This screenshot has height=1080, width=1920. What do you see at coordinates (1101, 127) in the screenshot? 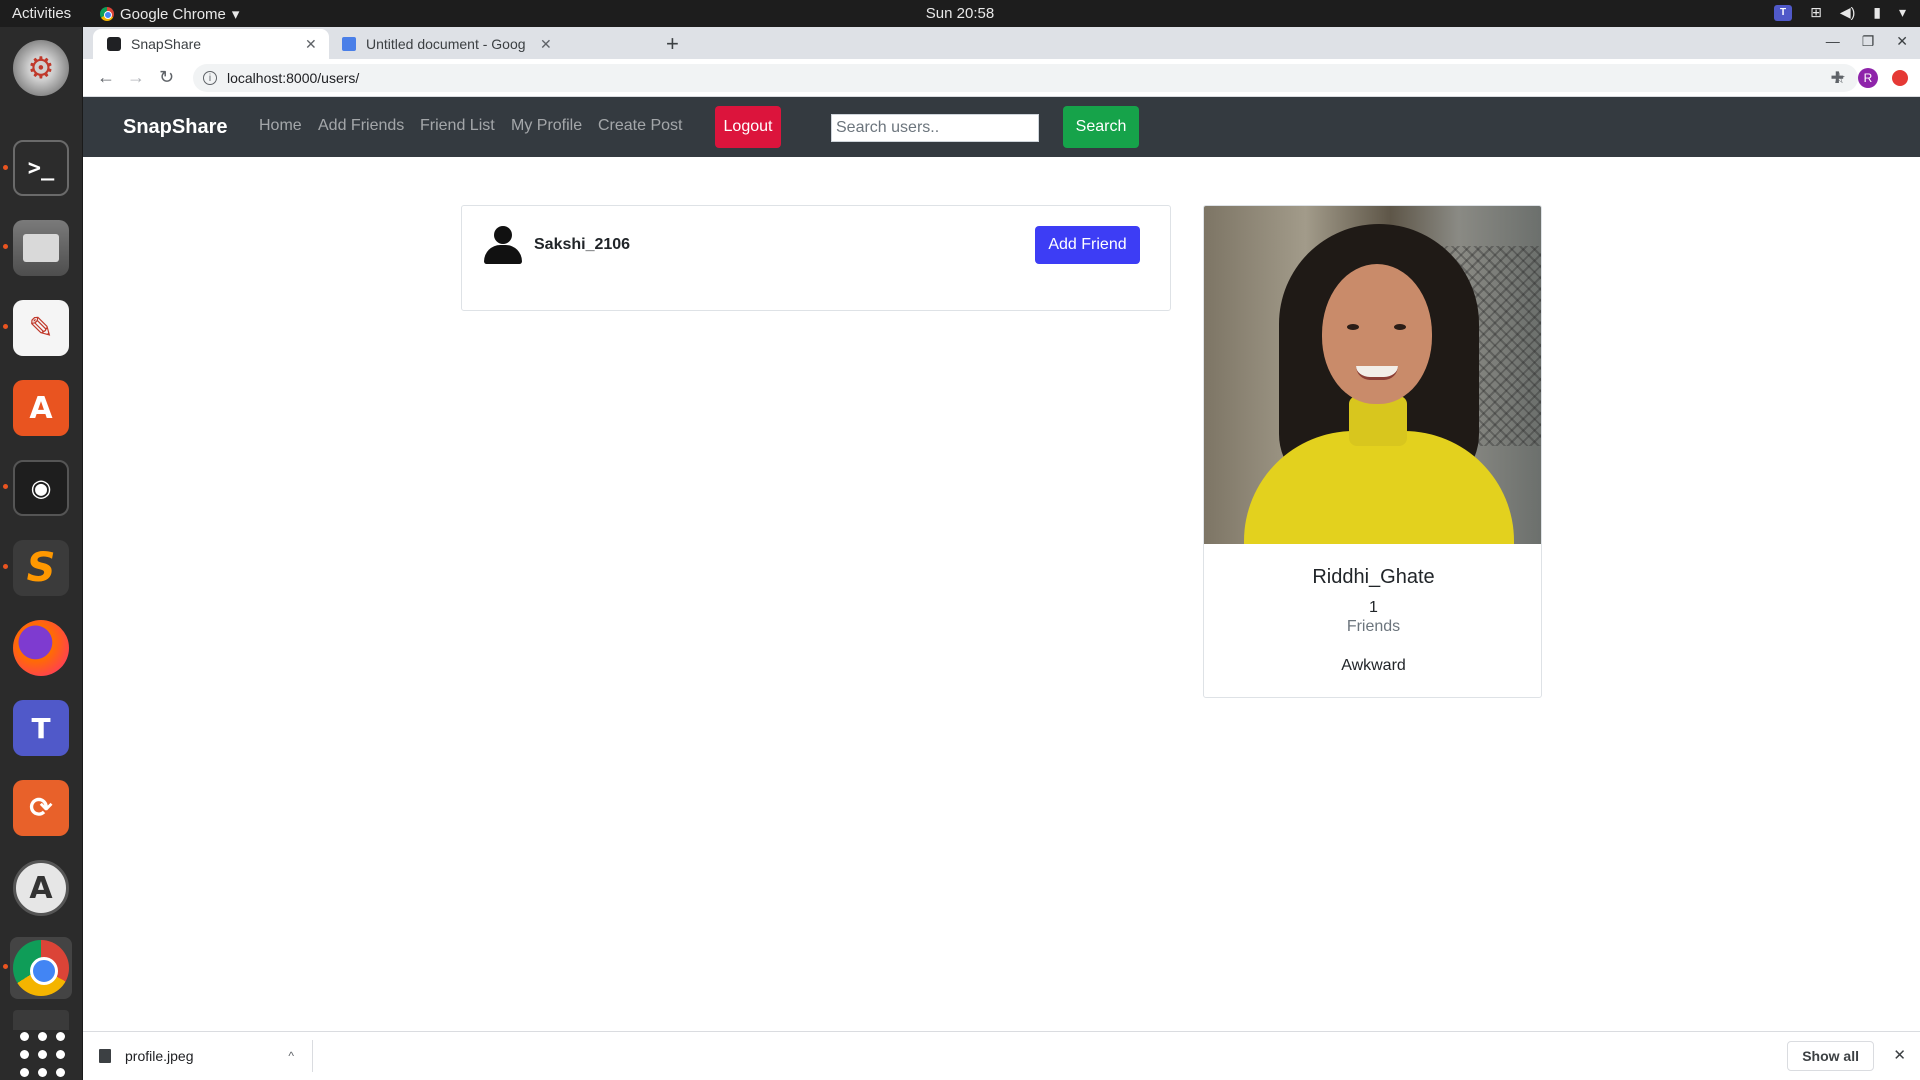
I see `search-button: Search` at bounding box center [1101, 127].